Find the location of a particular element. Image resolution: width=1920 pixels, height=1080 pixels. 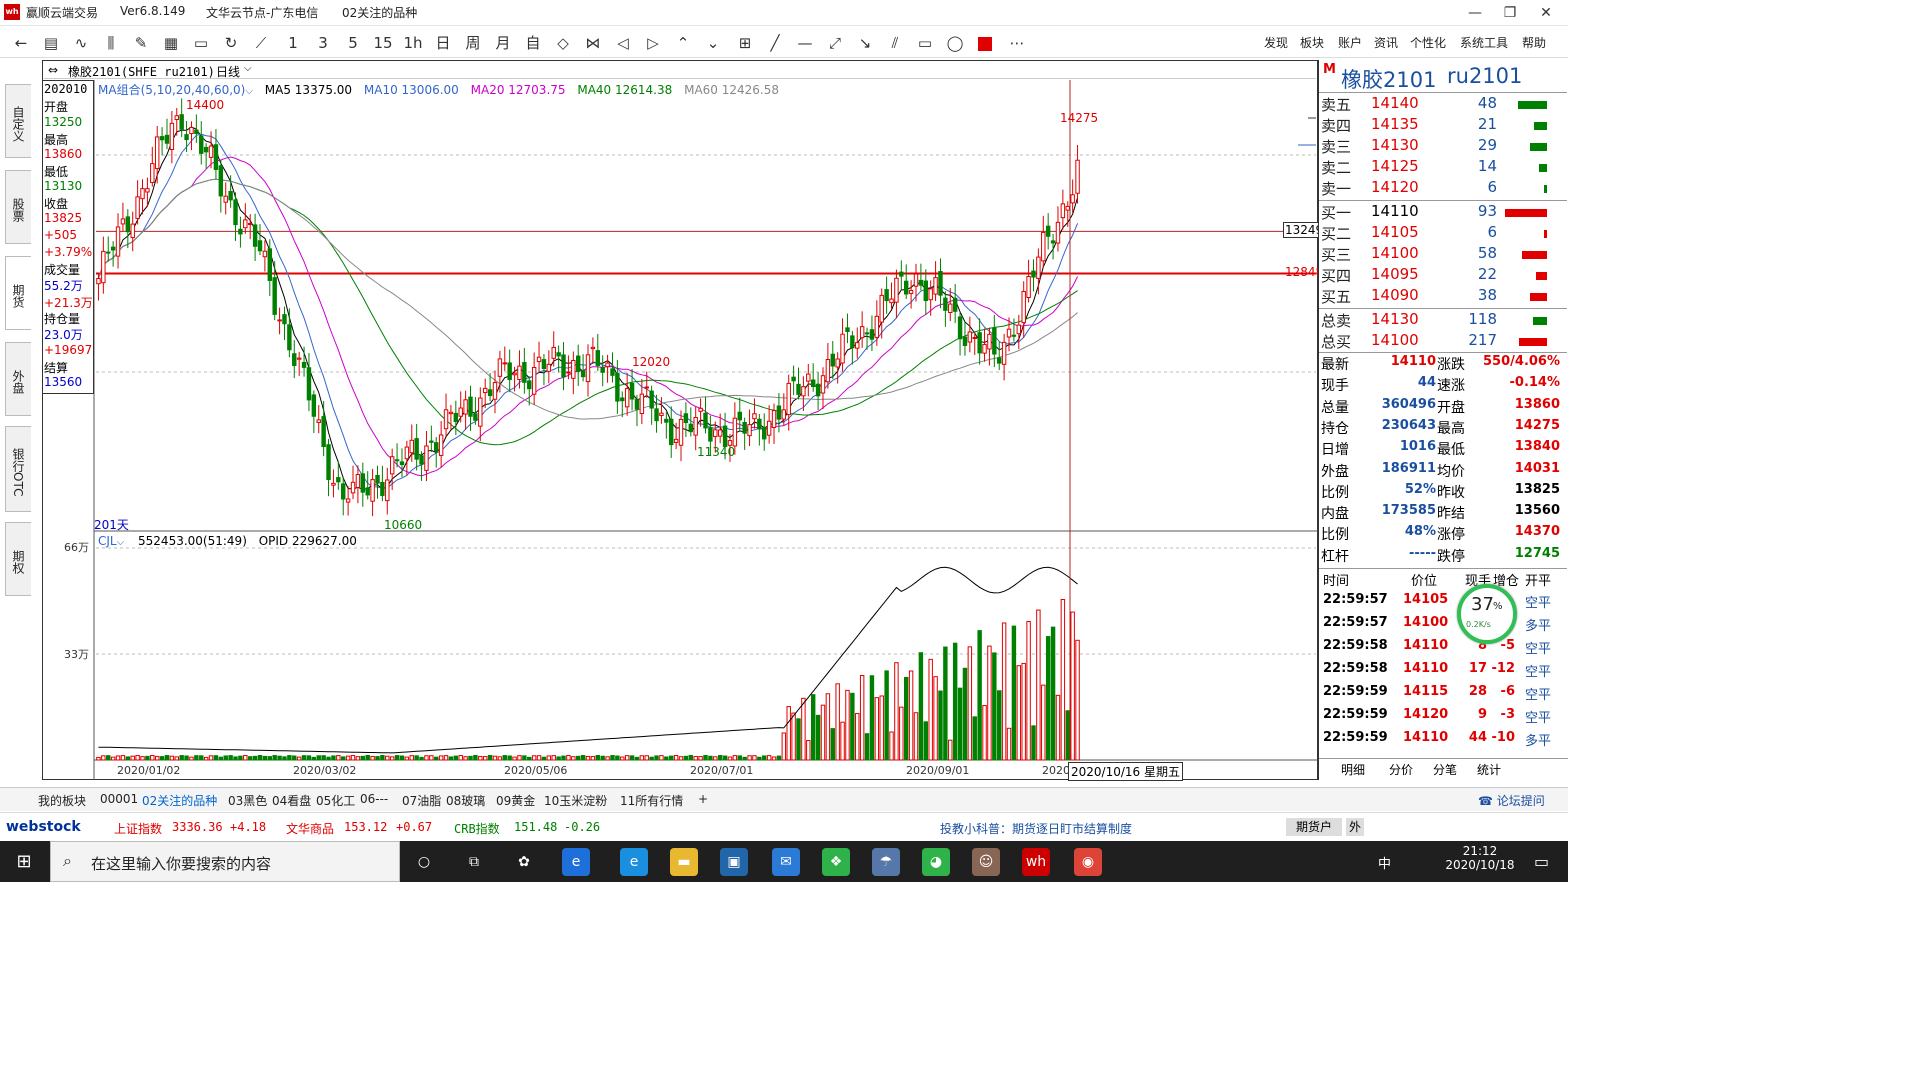

stat-label: 速涨 is located at coordinates (1451, 386).